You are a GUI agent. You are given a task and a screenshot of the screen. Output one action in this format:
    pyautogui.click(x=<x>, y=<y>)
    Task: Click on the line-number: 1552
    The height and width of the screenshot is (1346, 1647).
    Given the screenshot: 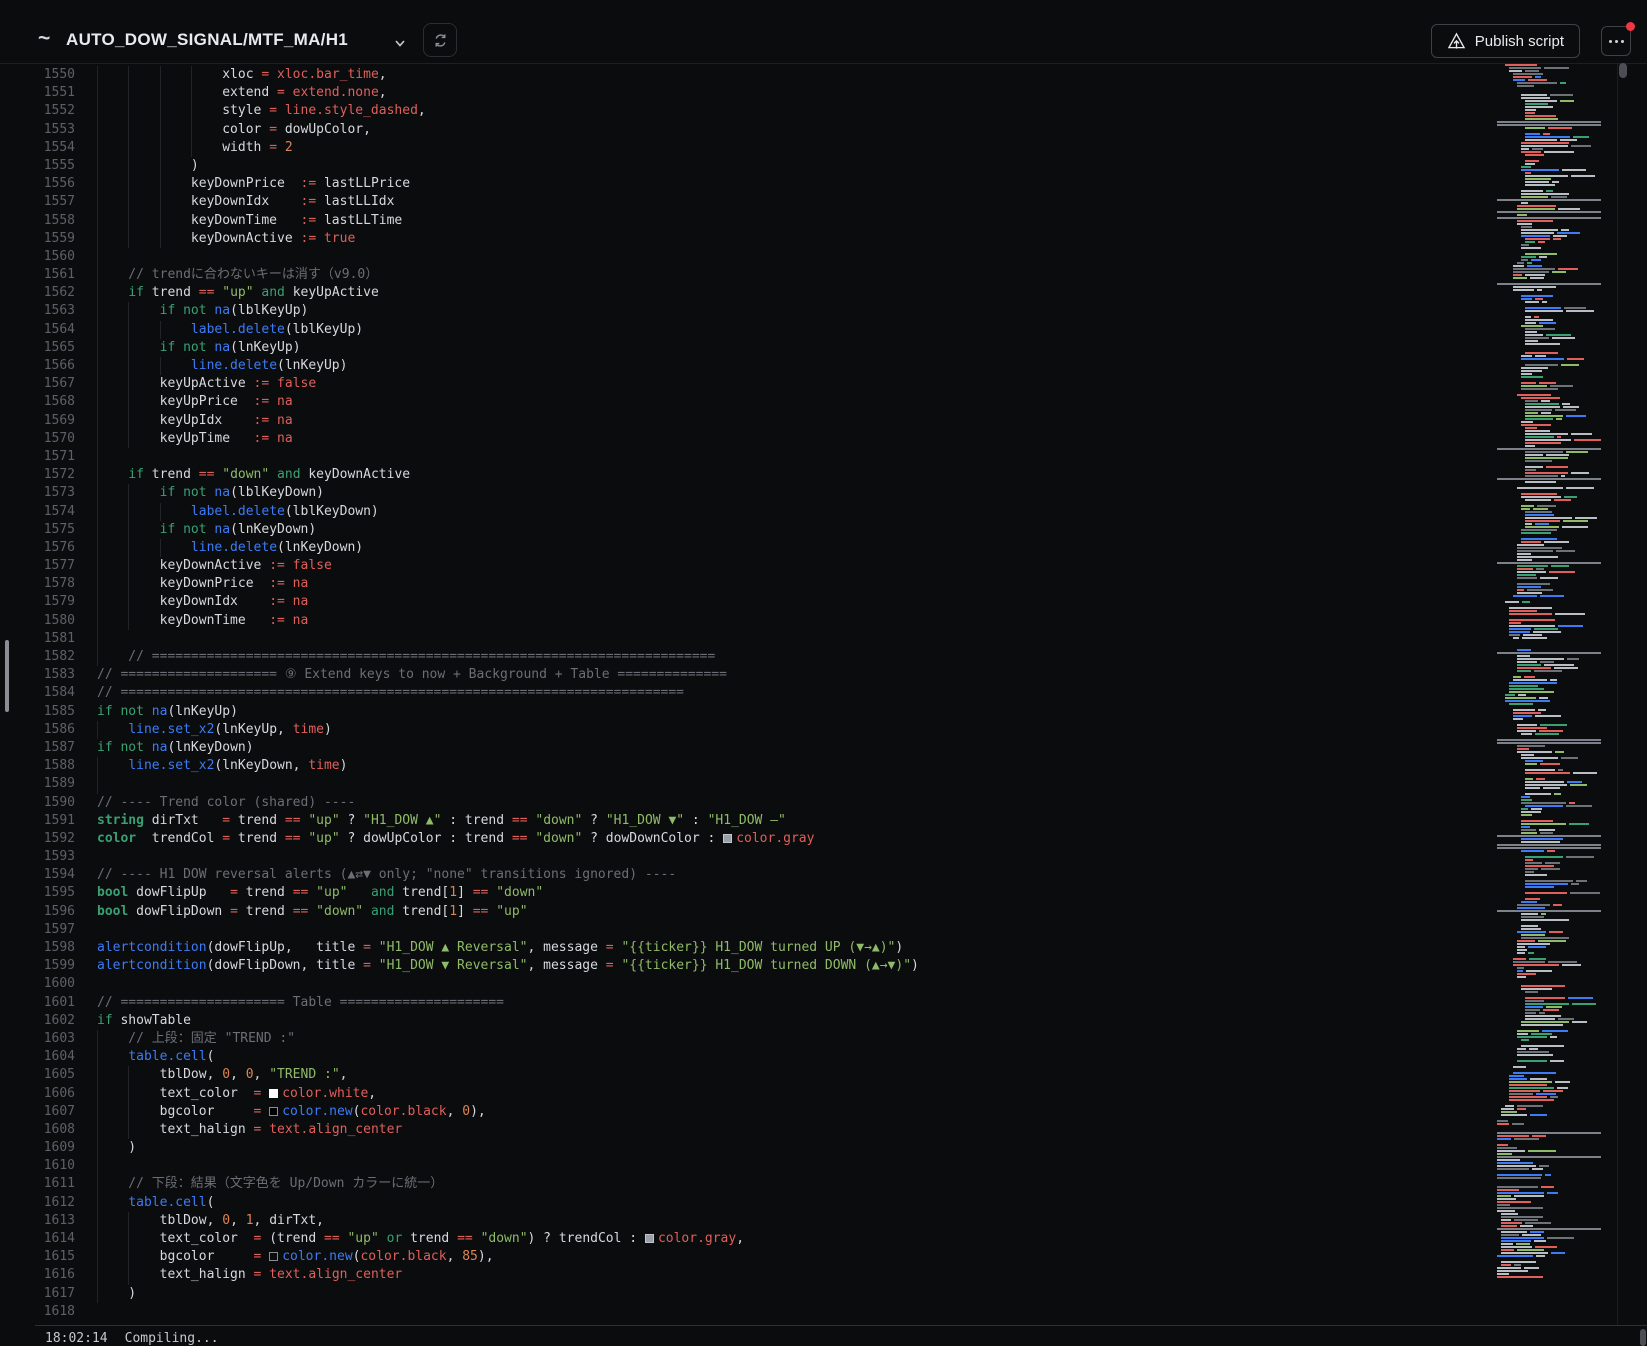 What is the action you would take?
    pyautogui.click(x=37, y=111)
    